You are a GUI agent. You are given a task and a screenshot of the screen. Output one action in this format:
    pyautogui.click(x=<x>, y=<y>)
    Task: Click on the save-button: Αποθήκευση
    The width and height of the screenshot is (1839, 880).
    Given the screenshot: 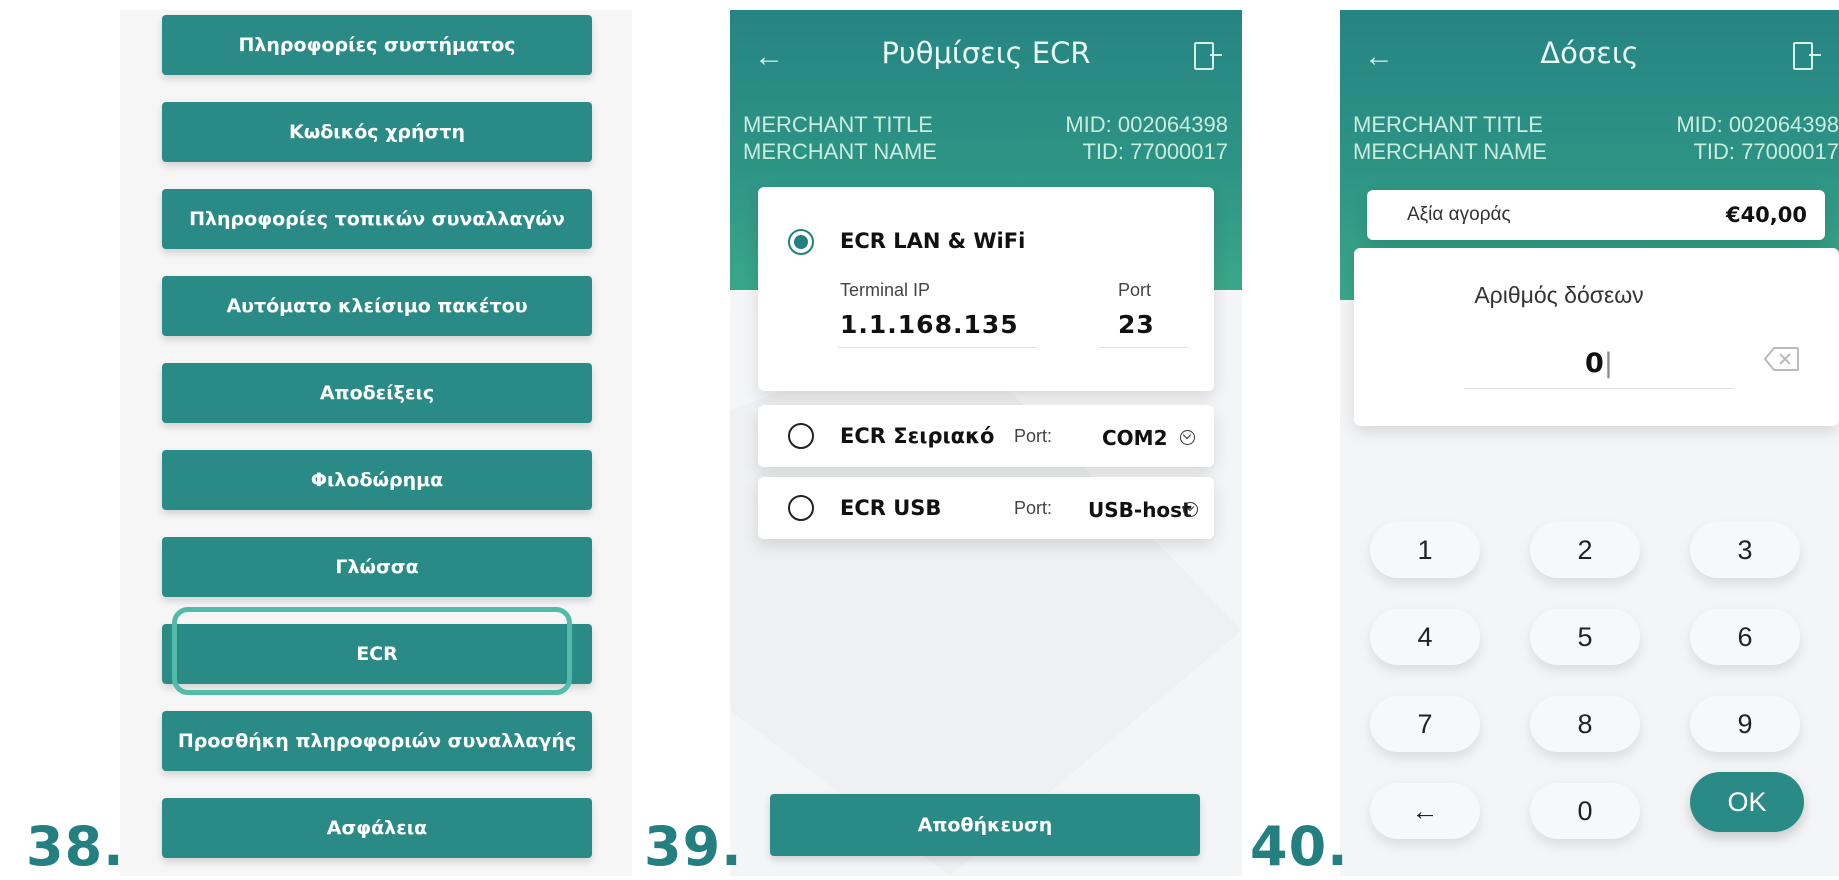 What is the action you would take?
    pyautogui.click(x=985, y=825)
    